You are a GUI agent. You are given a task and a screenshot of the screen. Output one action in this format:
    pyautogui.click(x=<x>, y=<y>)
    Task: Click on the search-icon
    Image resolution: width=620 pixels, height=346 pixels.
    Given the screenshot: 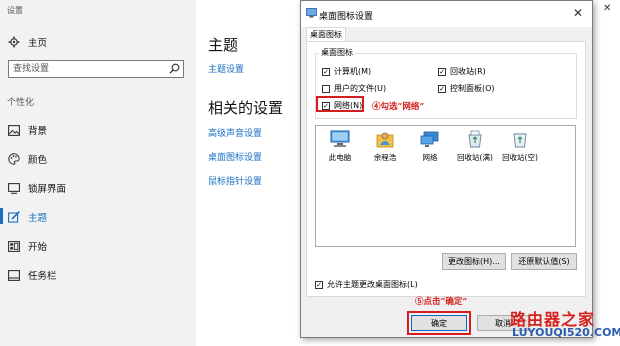 What is the action you would take?
    pyautogui.click(x=174, y=70)
    